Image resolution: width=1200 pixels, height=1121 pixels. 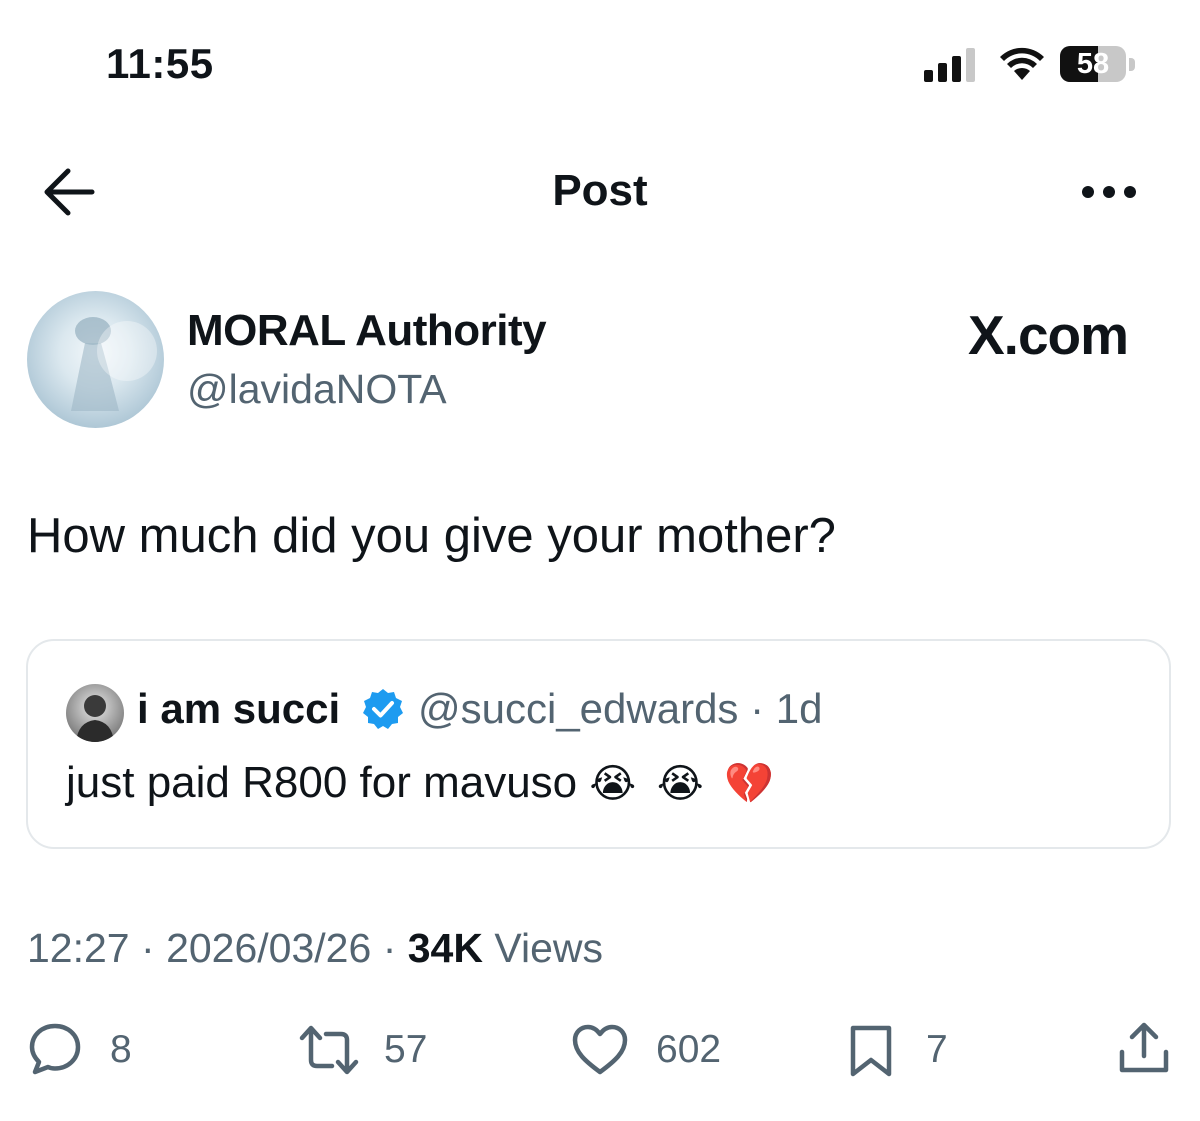 What do you see at coordinates (78, 948) in the screenshot?
I see `post-time: 12:27` at bounding box center [78, 948].